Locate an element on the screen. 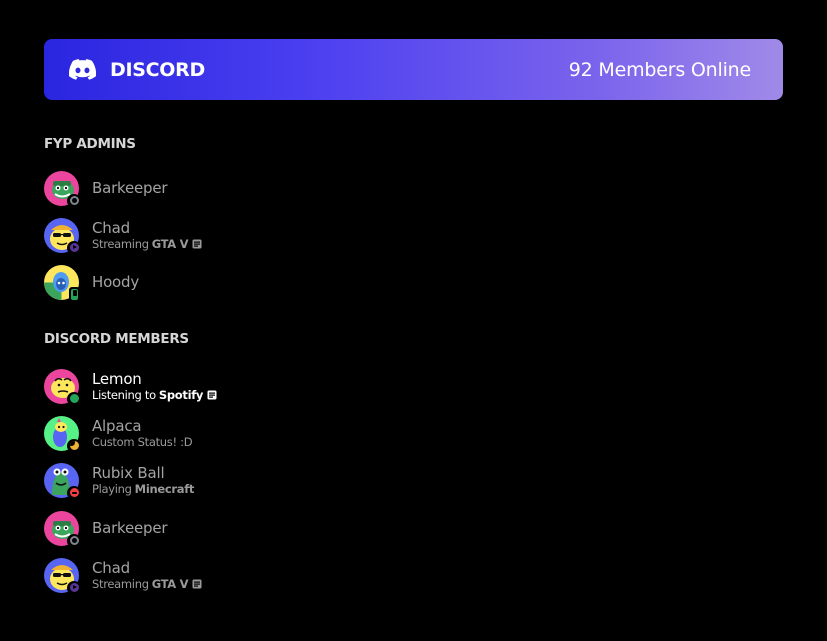  custom-status: Custom Status! :D is located at coordinates (142, 441).